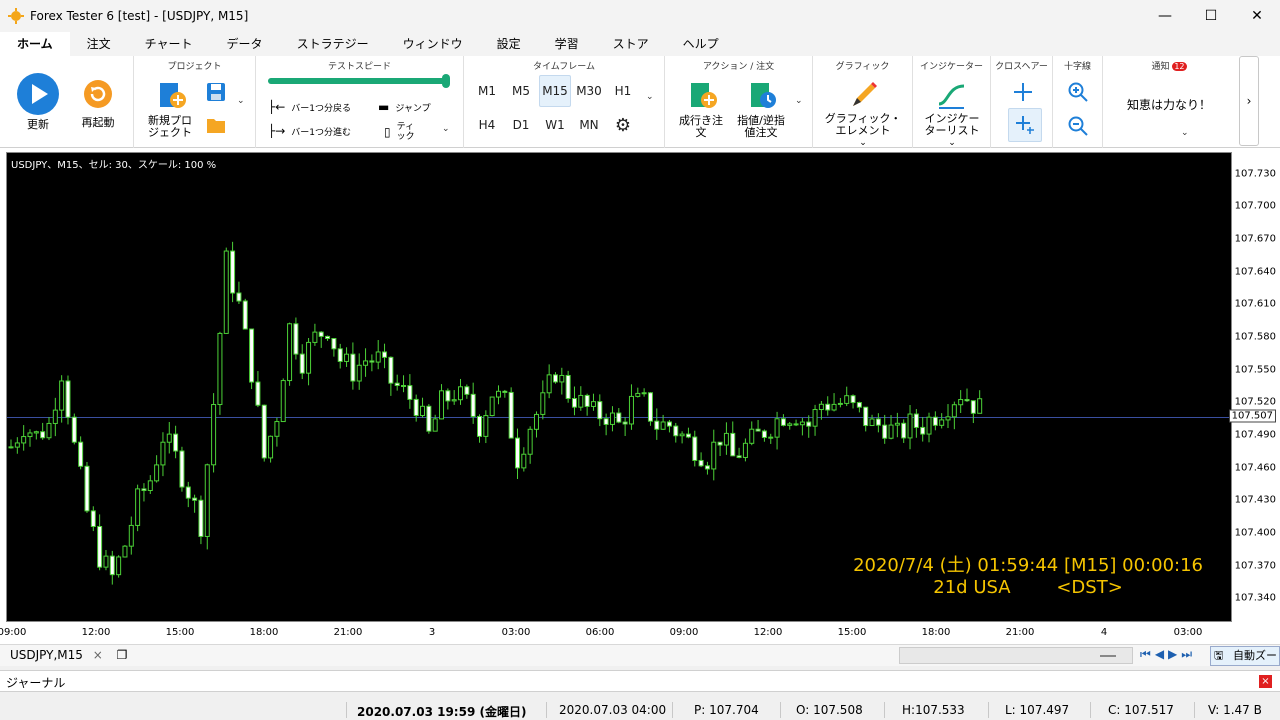 The width and height of the screenshot is (1280, 720). What do you see at coordinates (701, 44) in the screenshot?
I see `tab-help: ヘルプ` at bounding box center [701, 44].